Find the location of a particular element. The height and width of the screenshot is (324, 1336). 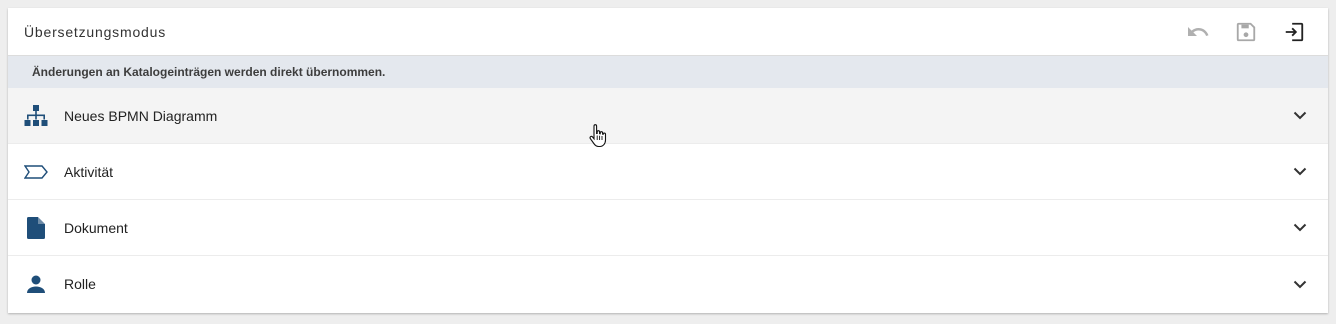

list-item-label: Neues BPMN Diagramm is located at coordinates (141, 115).